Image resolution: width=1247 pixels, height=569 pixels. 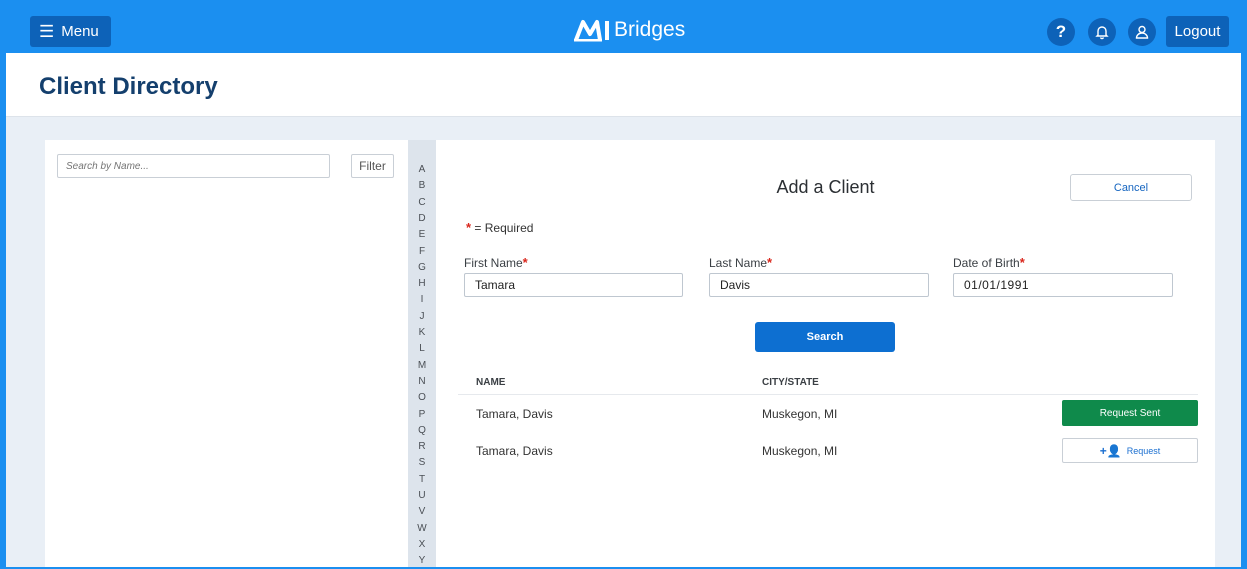 I want to click on search-button: Search, so click(x=825, y=337).